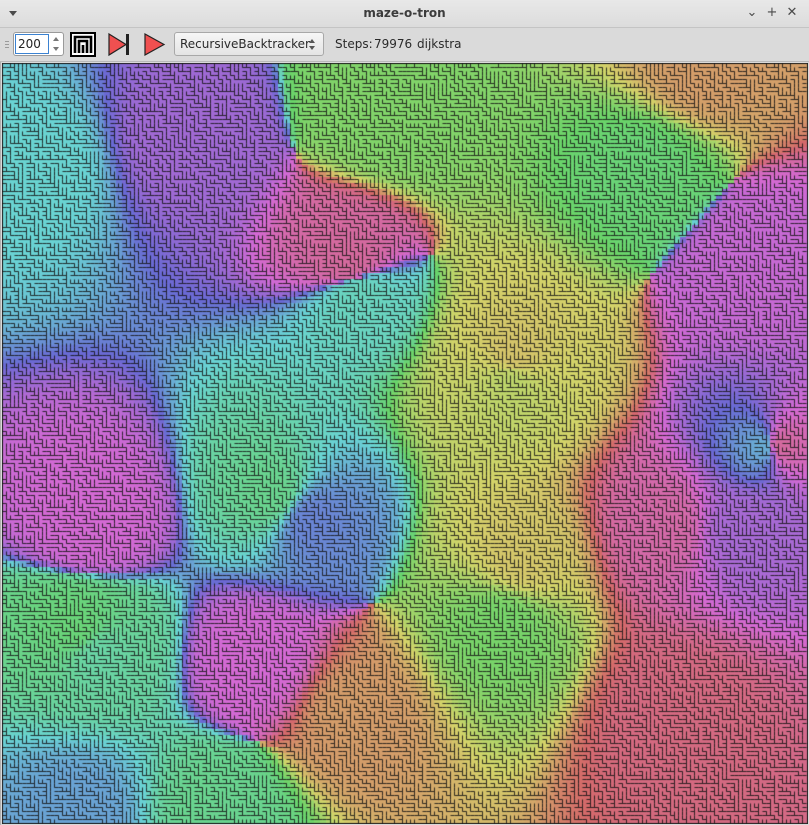 The height and width of the screenshot is (825, 809). I want to click on toolbar-grip-icon, so click(7, 45).